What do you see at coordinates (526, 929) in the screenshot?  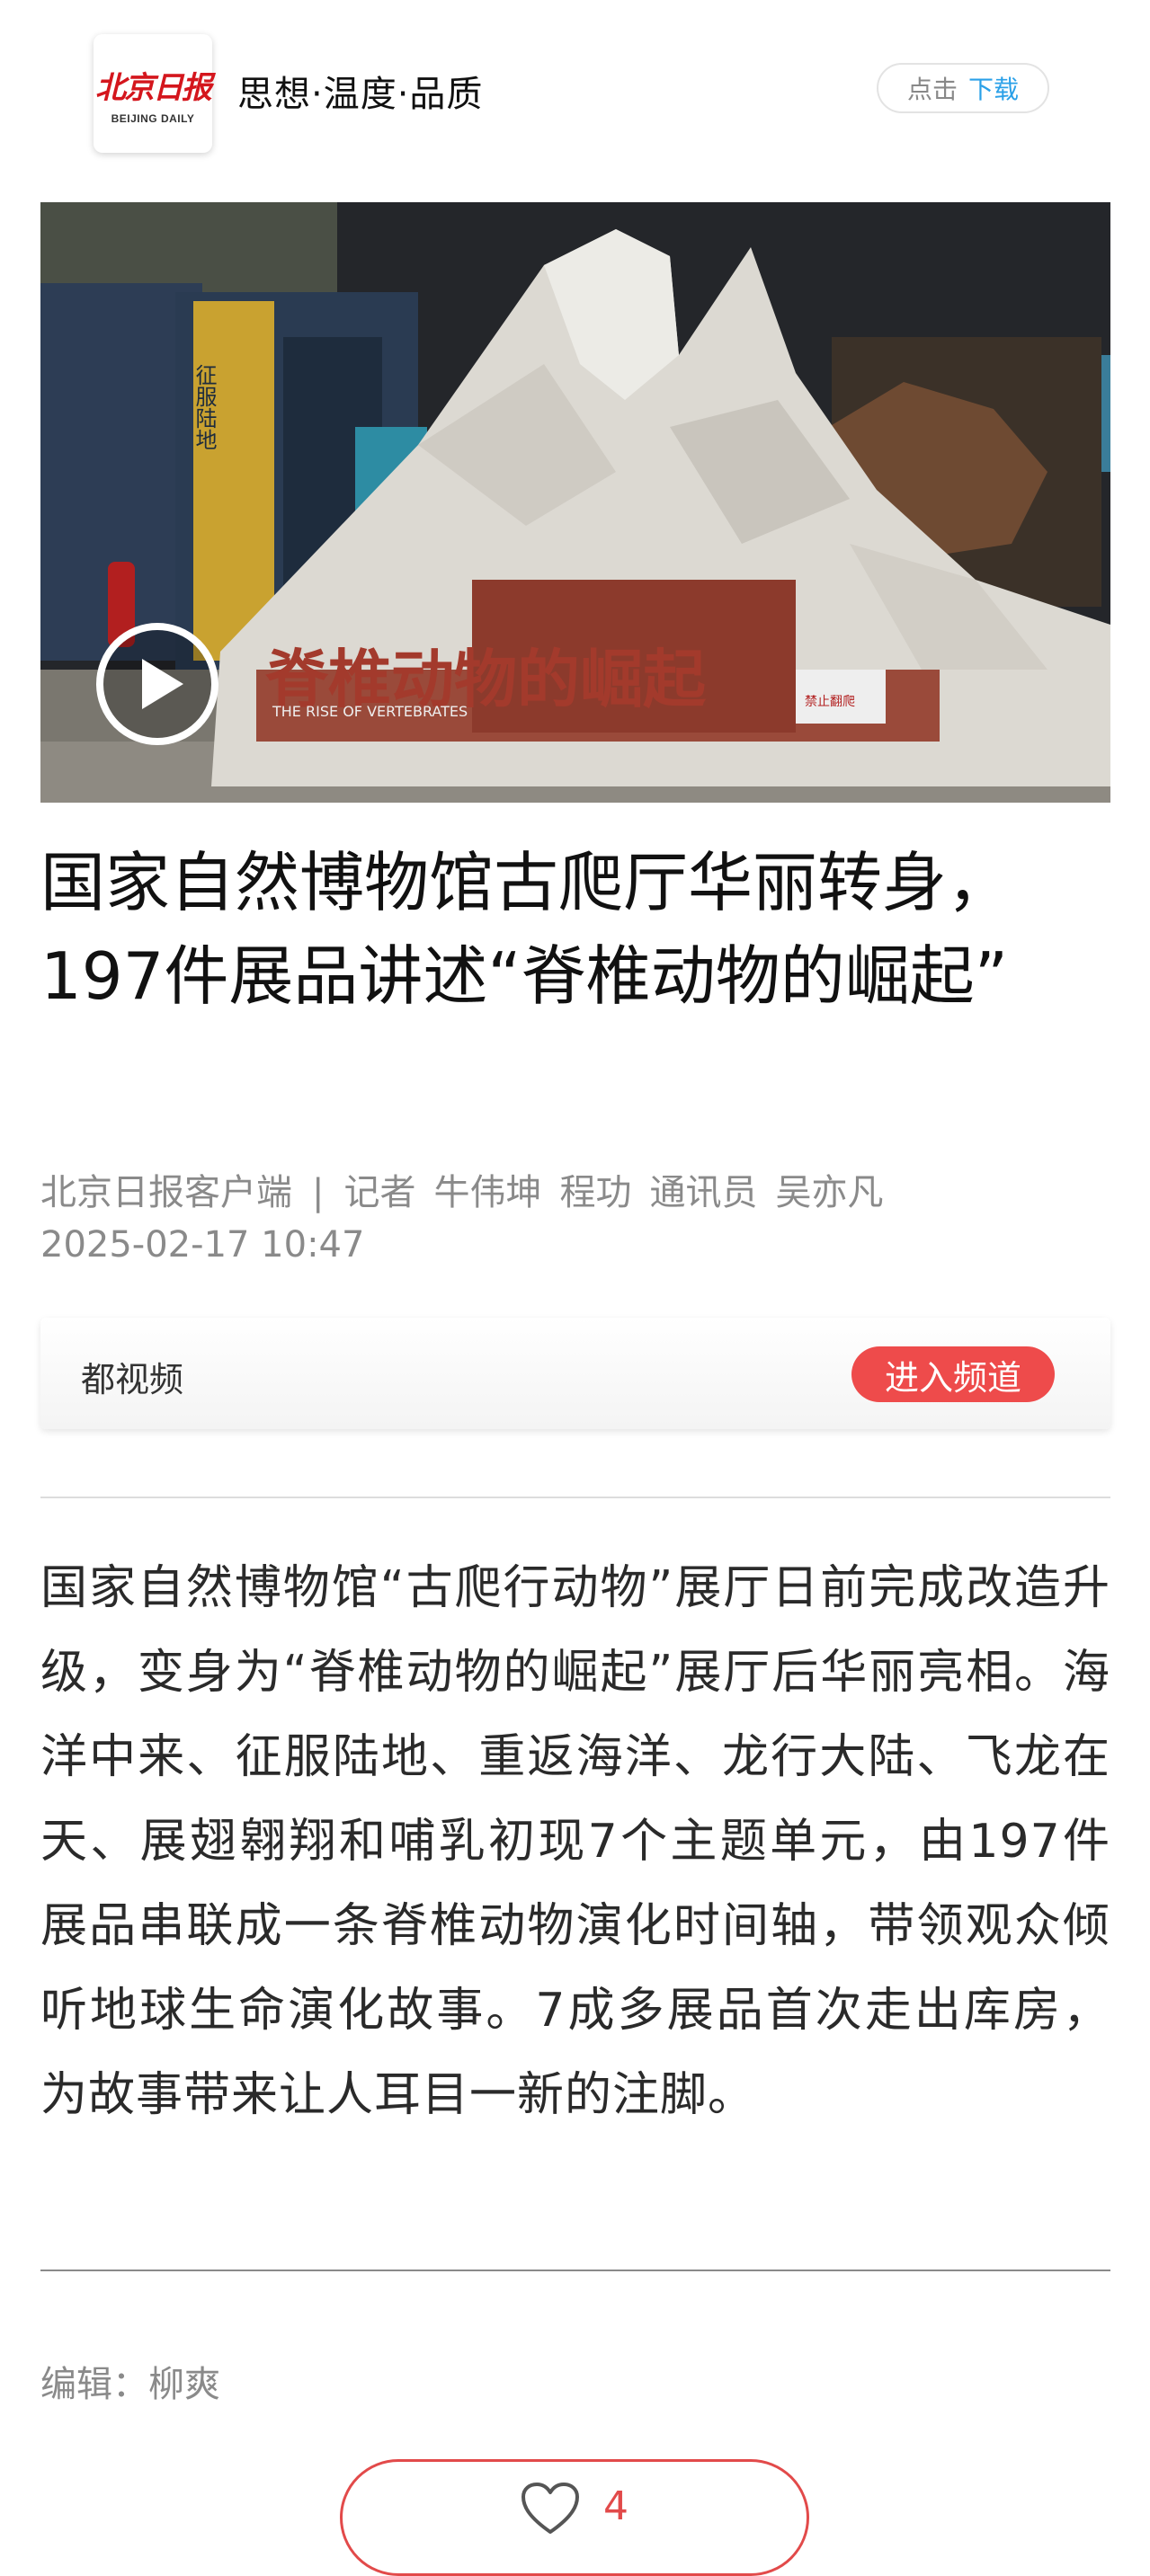 I see `article-title: 国家自然博物馆古爬厅华丽转身，197件展品讲述“脊椎动物的崛起”` at bounding box center [526, 929].